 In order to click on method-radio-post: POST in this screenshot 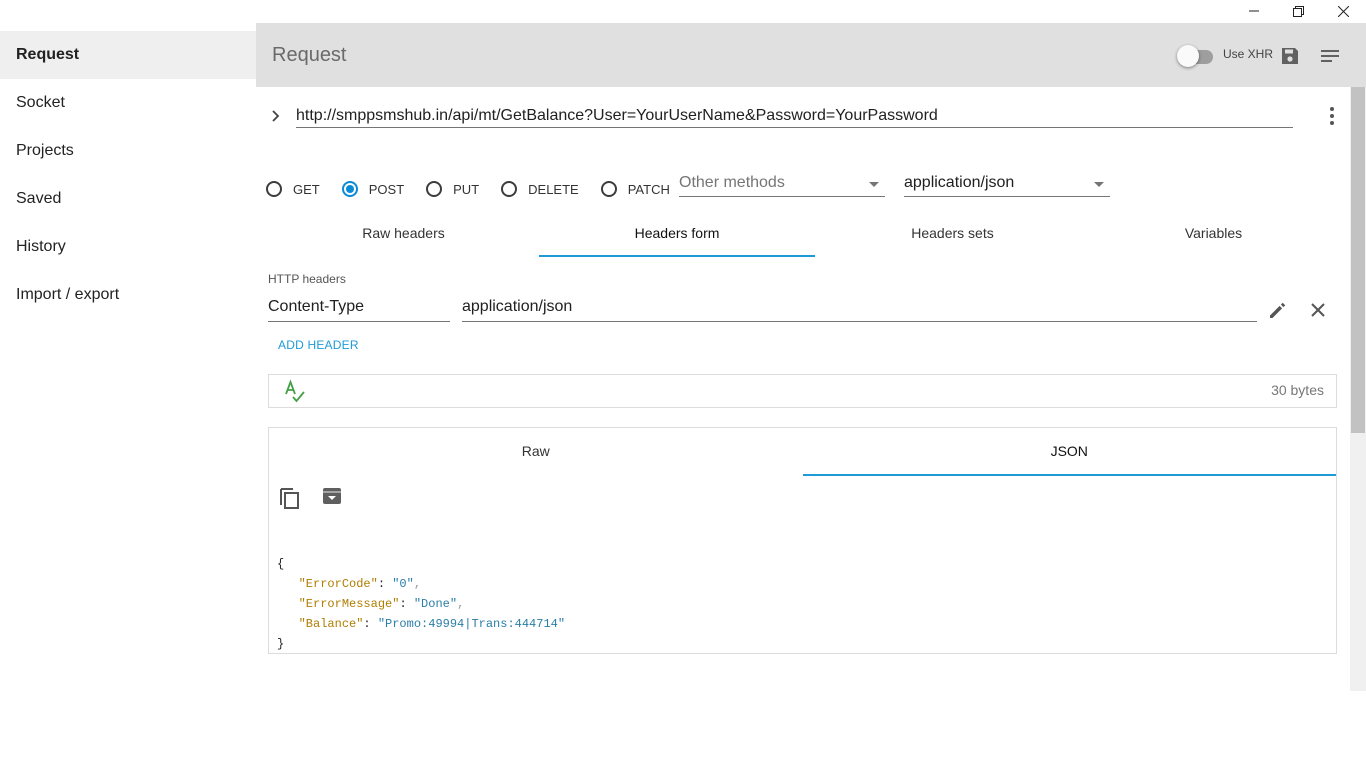, I will do `click(373, 189)`.